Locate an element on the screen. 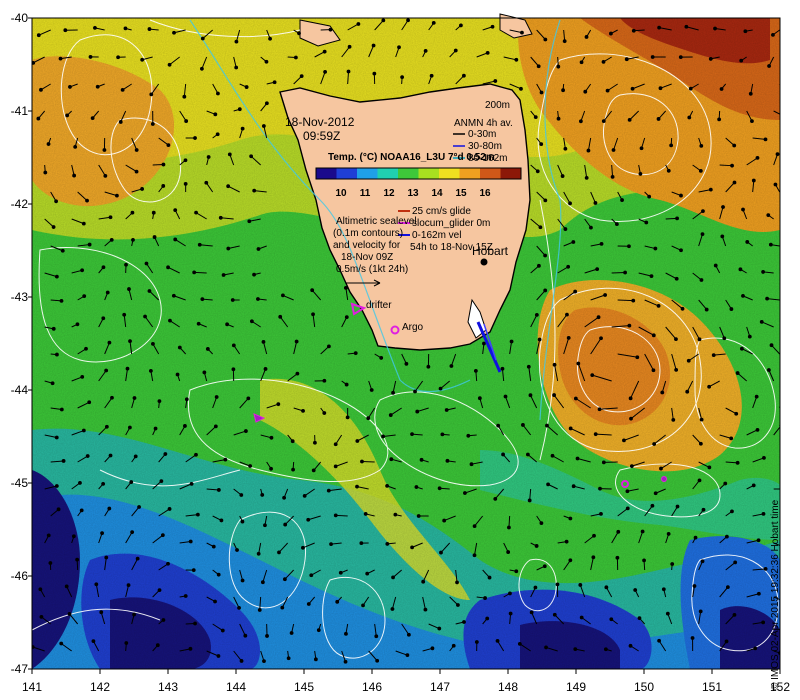 This screenshot has width=800, height=700. x-tick-label: 143 is located at coordinates (168, 687).